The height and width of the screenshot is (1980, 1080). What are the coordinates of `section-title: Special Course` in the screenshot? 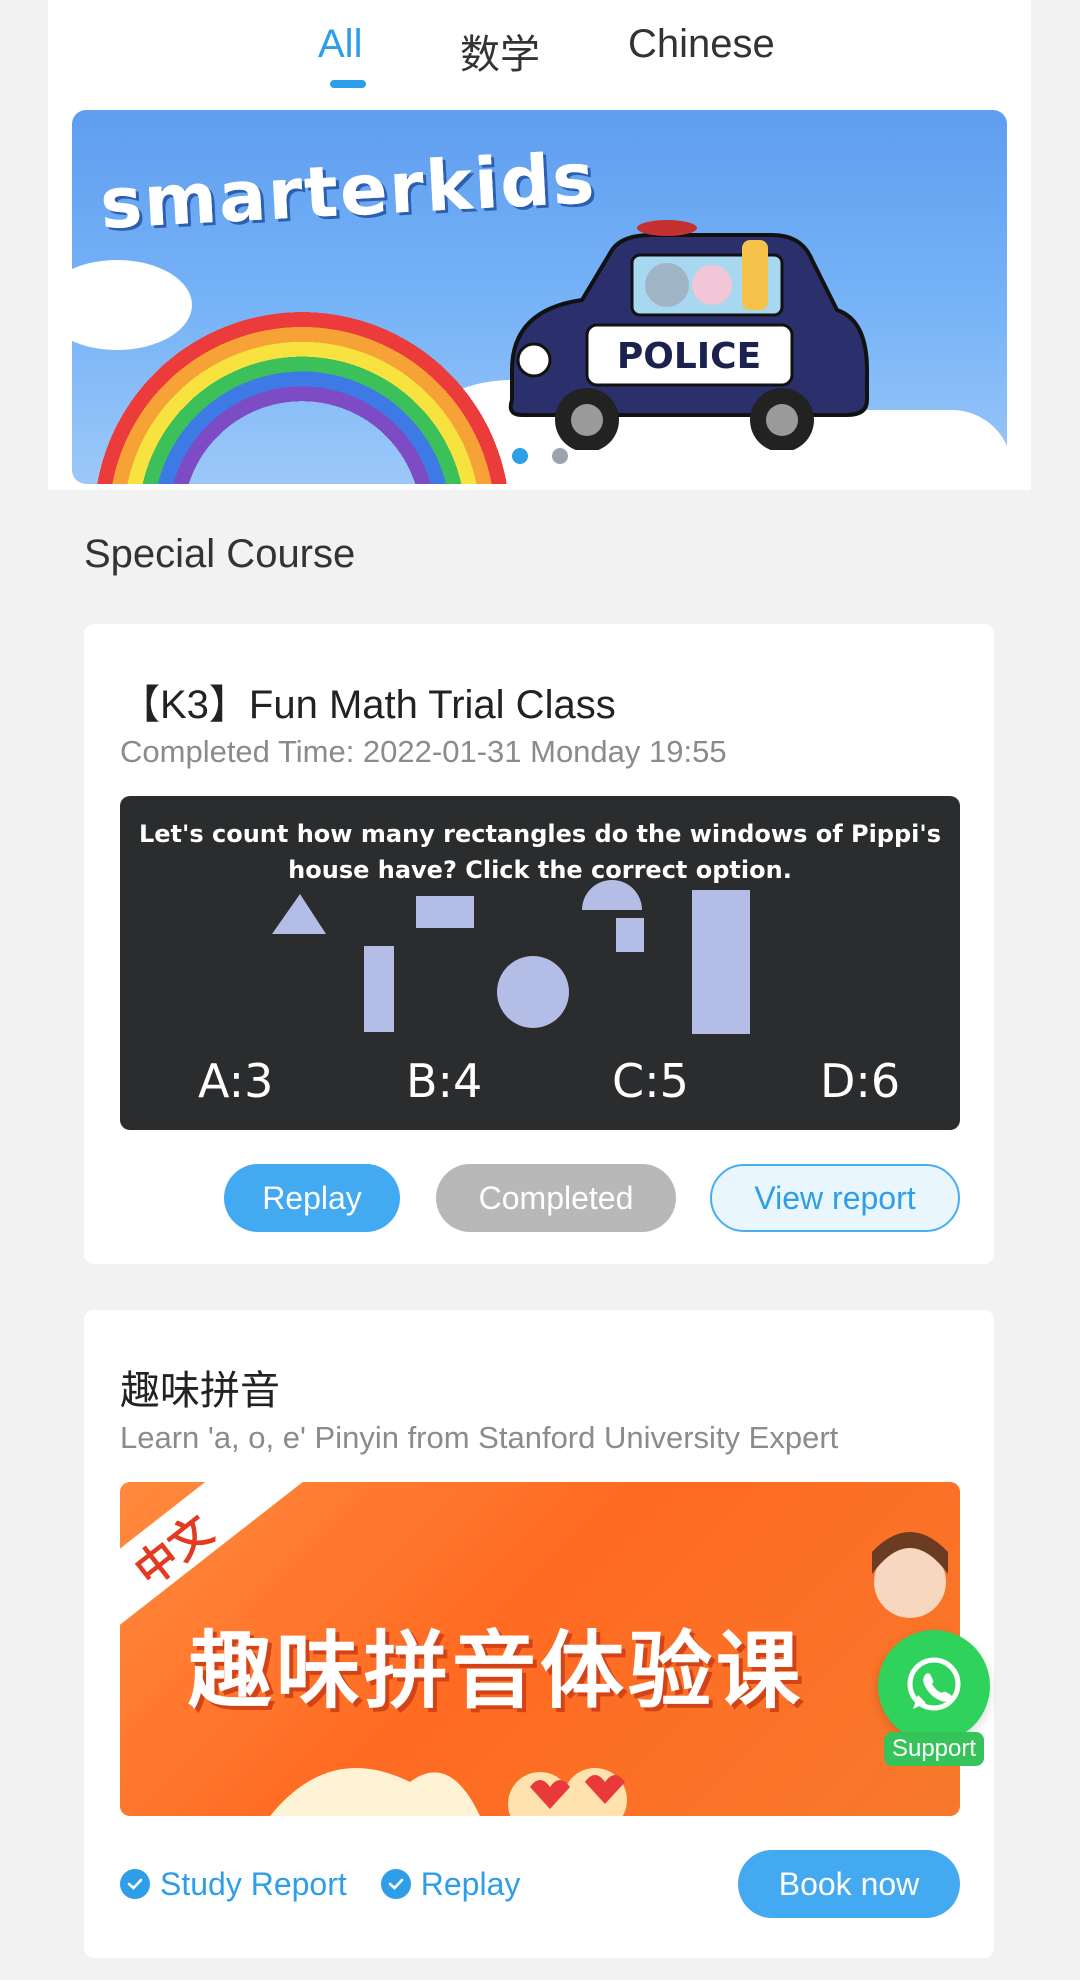 It's located at (220, 554).